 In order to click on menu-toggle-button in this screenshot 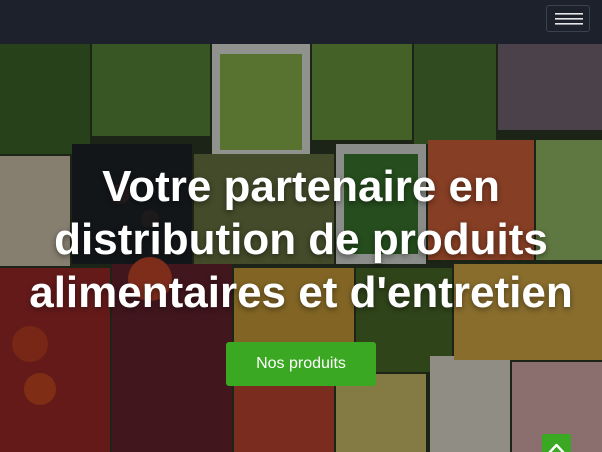, I will do `click(568, 18)`.